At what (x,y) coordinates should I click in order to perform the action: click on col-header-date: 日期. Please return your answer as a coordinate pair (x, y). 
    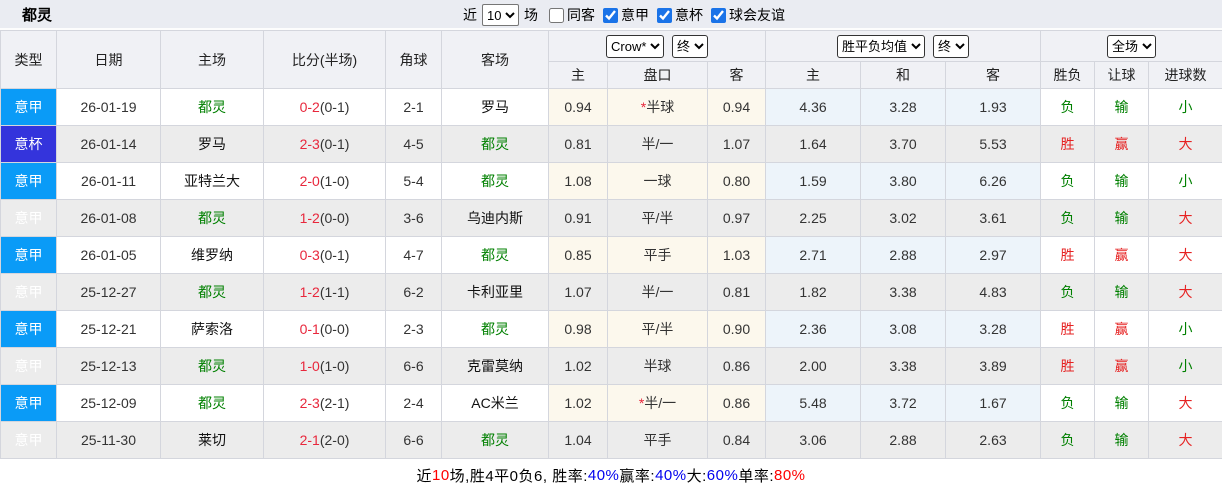
    Looking at the image, I should click on (108, 59).